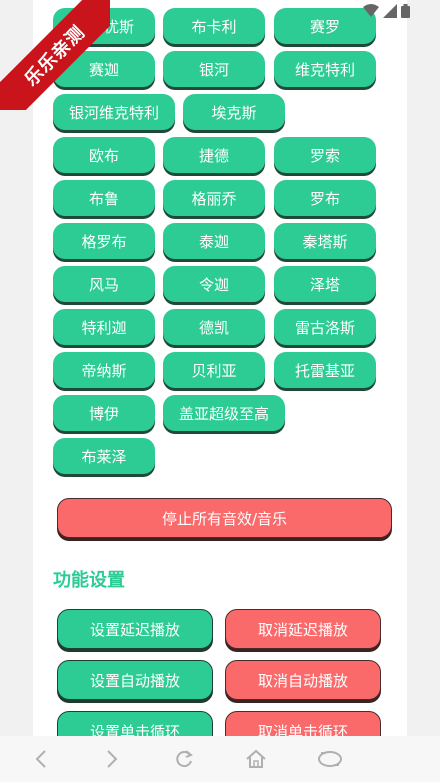 The height and width of the screenshot is (782, 440). I want to click on voice-button: 捷德, so click(214, 155).